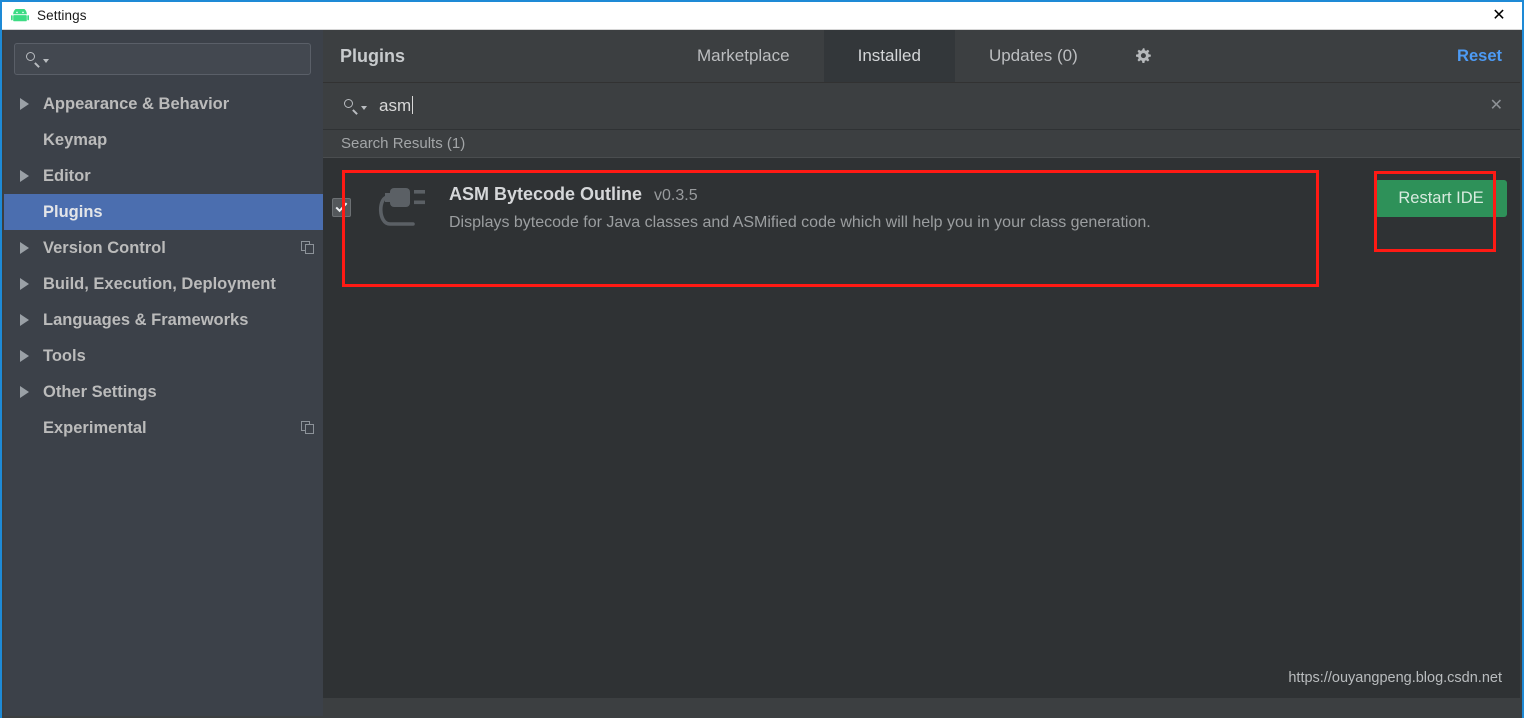  Describe the element at coordinates (1488, 56) in the screenshot. I see `reset-link: Reset` at that location.